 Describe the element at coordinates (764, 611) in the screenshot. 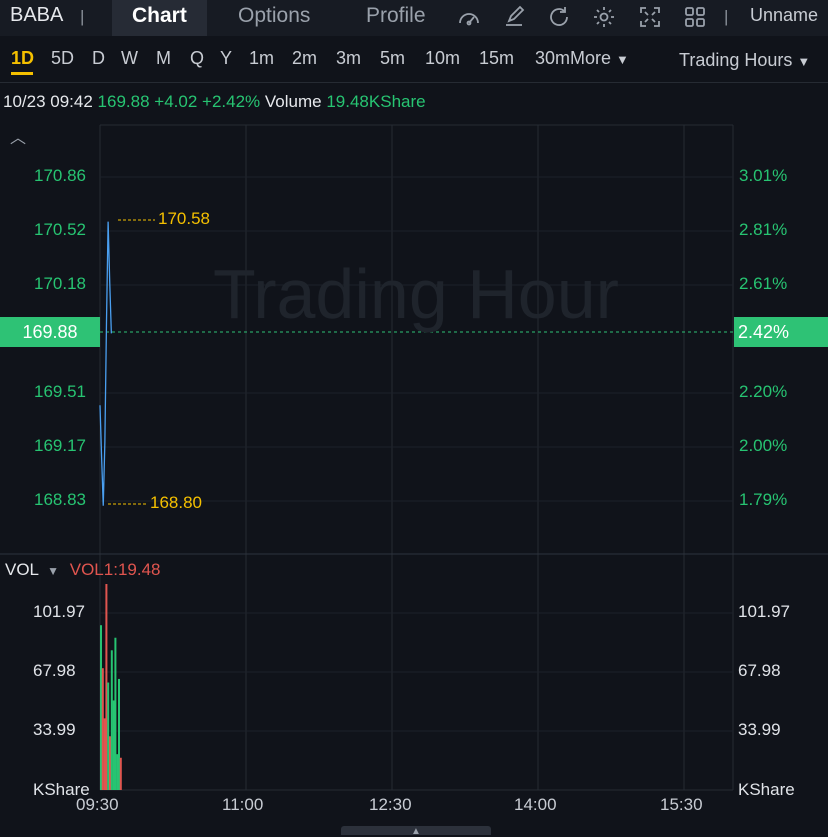

I see `volume-tick-right: 101.97` at that location.